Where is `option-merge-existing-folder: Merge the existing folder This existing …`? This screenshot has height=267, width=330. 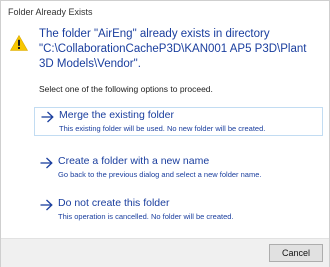
option-merge-existing-folder: Merge the existing folder This existing … is located at coordinates (178, 121).